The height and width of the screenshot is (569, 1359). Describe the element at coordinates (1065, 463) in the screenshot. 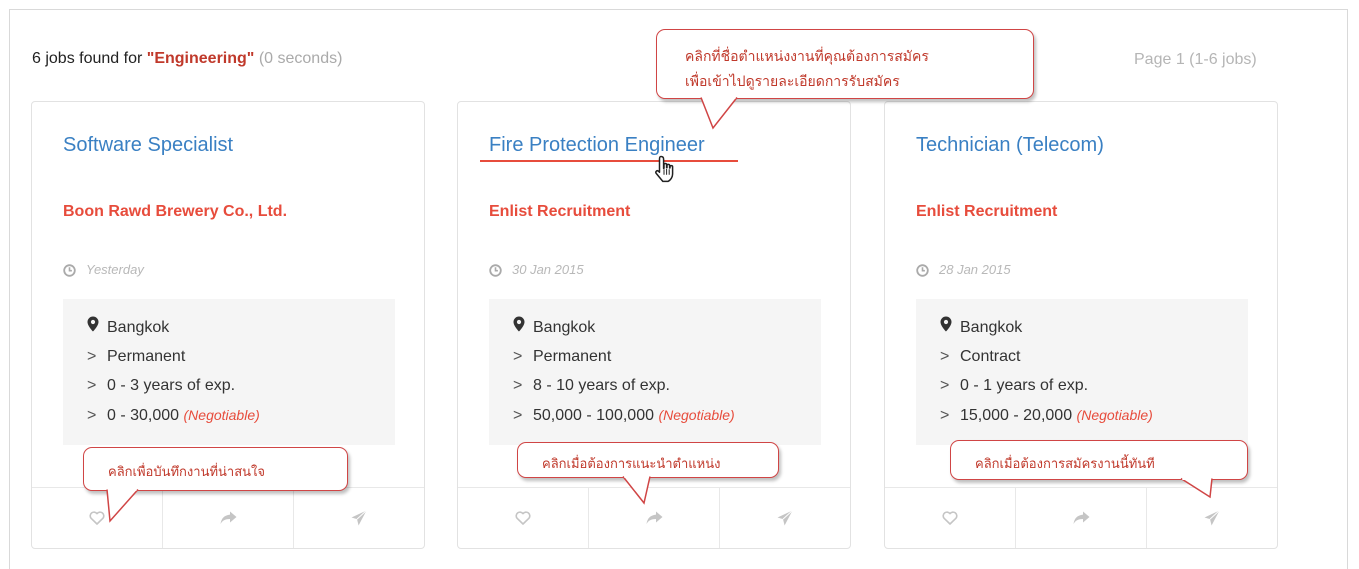

I see `apply-hint-text: คลิกเมื่อต้องการสมัครงานนี้ทันที` at that location.